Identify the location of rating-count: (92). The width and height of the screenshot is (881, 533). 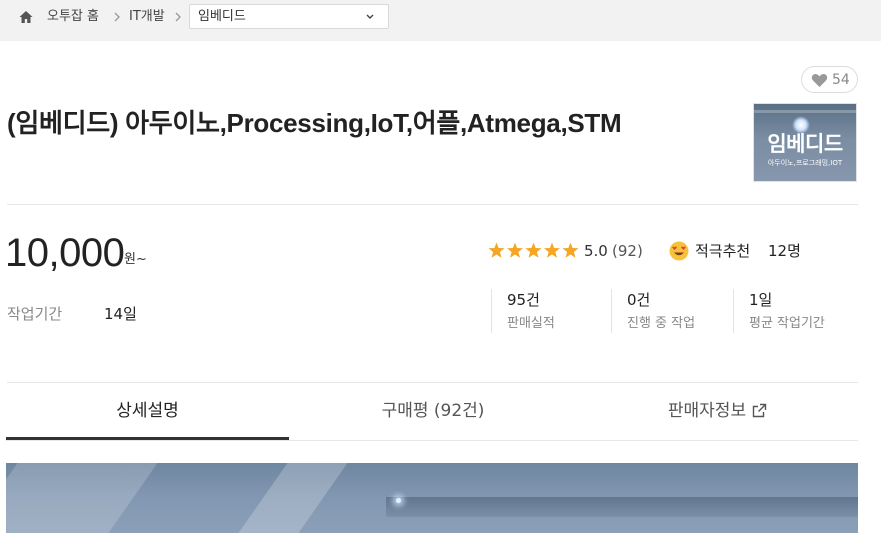
(627, 251).